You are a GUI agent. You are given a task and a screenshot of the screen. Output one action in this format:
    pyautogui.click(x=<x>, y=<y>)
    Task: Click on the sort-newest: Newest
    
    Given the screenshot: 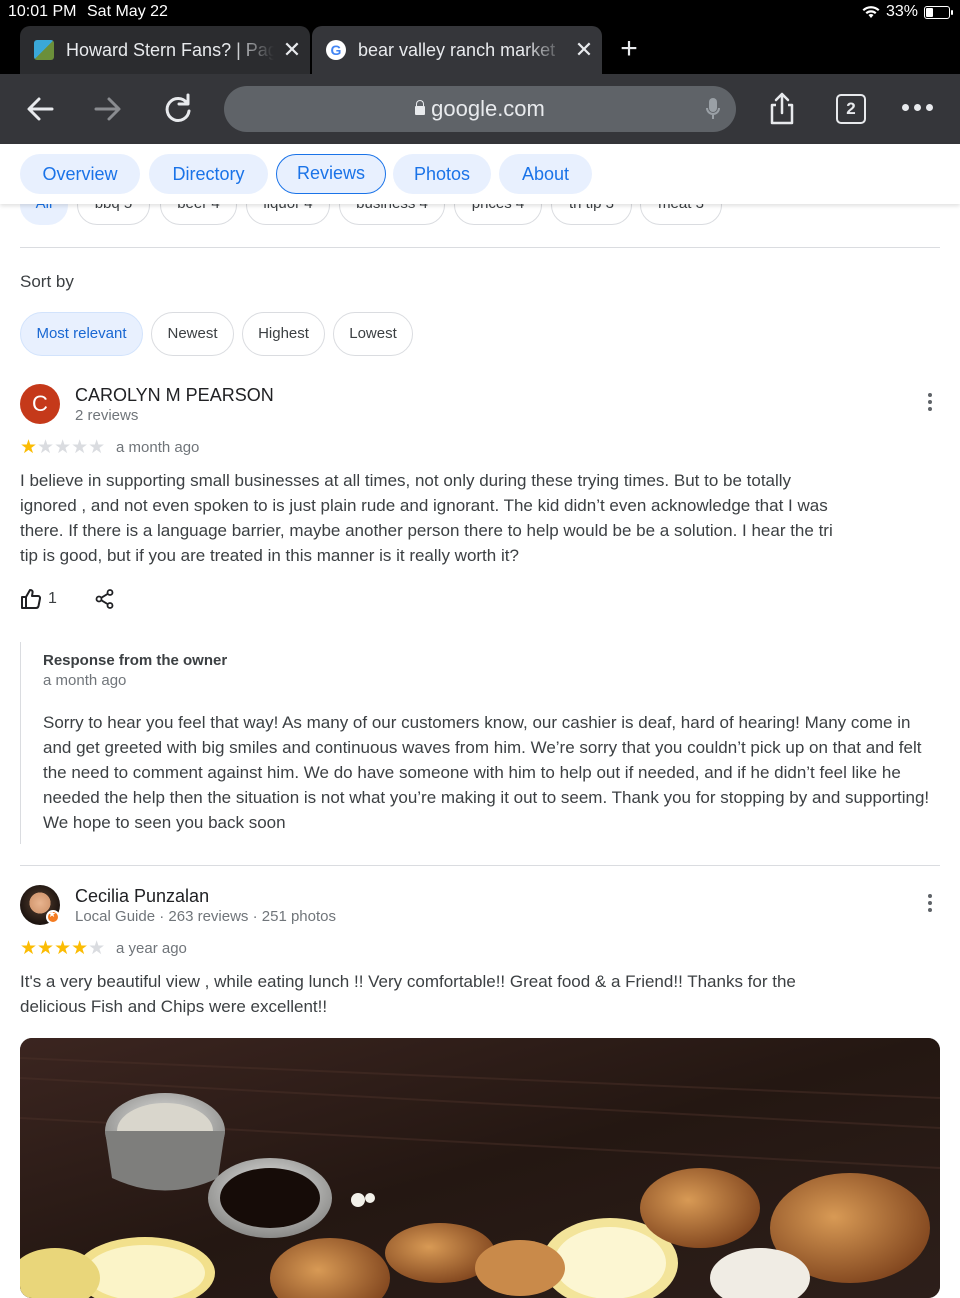 What is the action you would take?
    pyautogui.click(x=192, y=334)
    